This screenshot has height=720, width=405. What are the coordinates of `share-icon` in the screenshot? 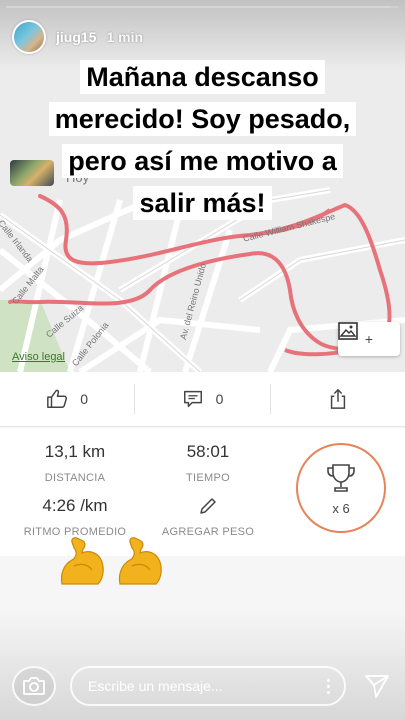 It's located at (337, 398).